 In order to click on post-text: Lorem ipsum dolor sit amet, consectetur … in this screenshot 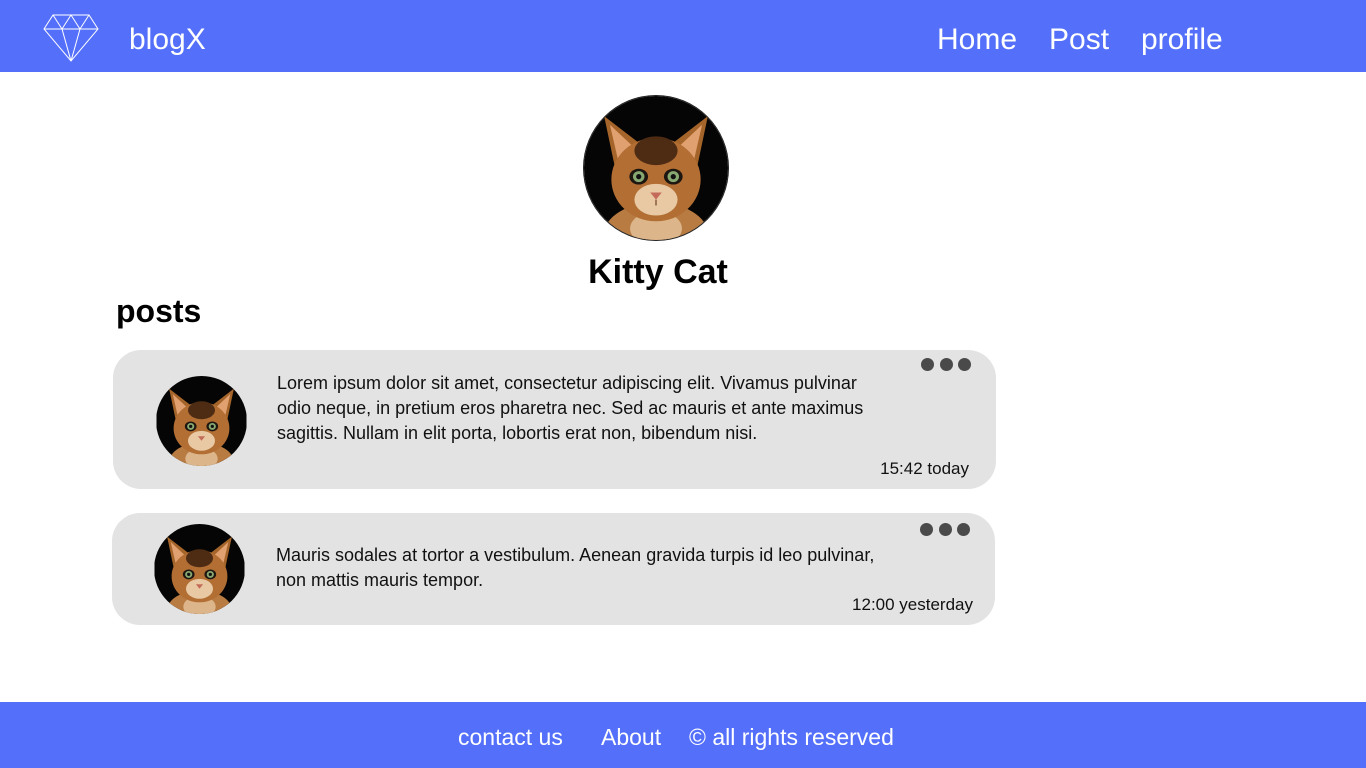, I will do `click(570, 408)`.